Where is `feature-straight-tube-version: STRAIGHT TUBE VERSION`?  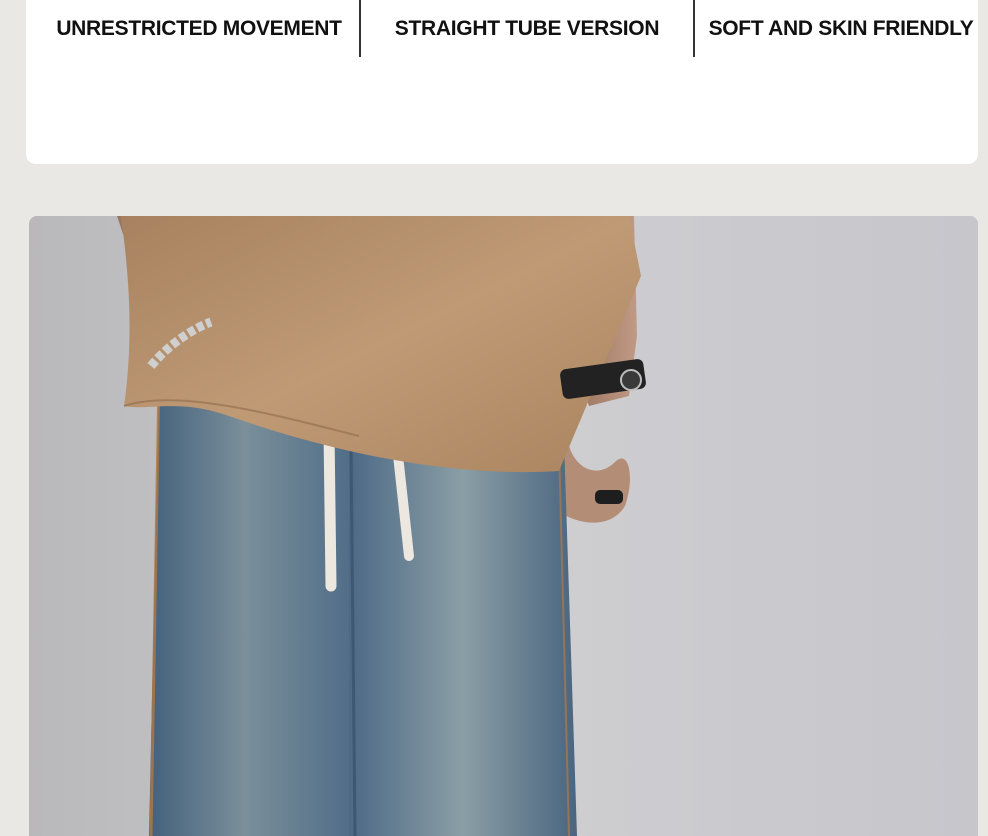
feature-straight-tube-version: STRAIGHT TUBE VERSION is located at coordinates (527, 28).